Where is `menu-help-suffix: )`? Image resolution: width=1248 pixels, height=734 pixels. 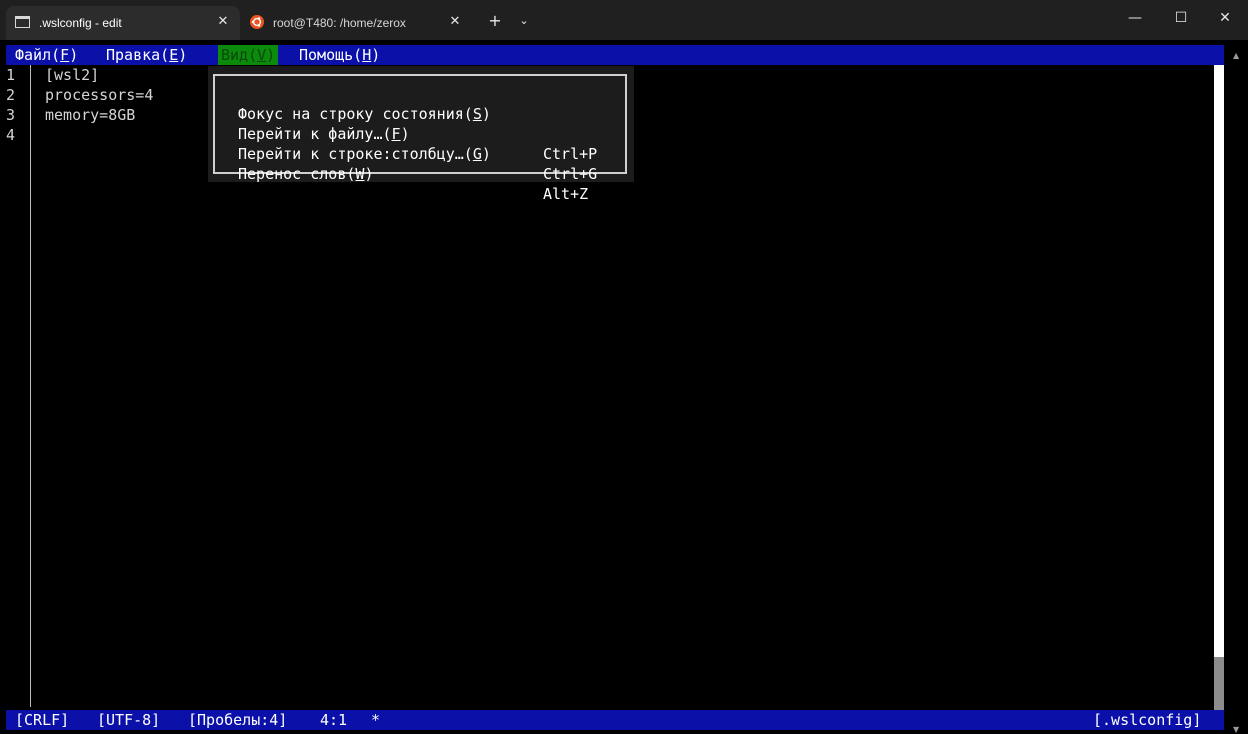
menu-help-suffix: ) is located at coordinates (376, 55).